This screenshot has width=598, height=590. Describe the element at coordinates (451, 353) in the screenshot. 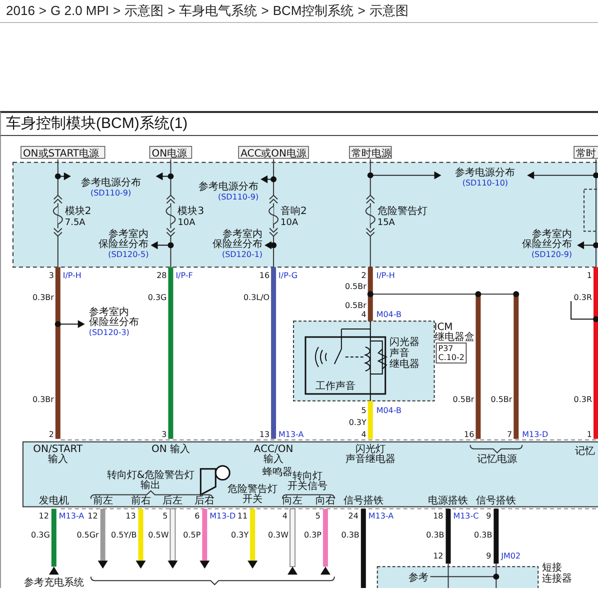

I see `location-label: P37 C.10-2` at that location.